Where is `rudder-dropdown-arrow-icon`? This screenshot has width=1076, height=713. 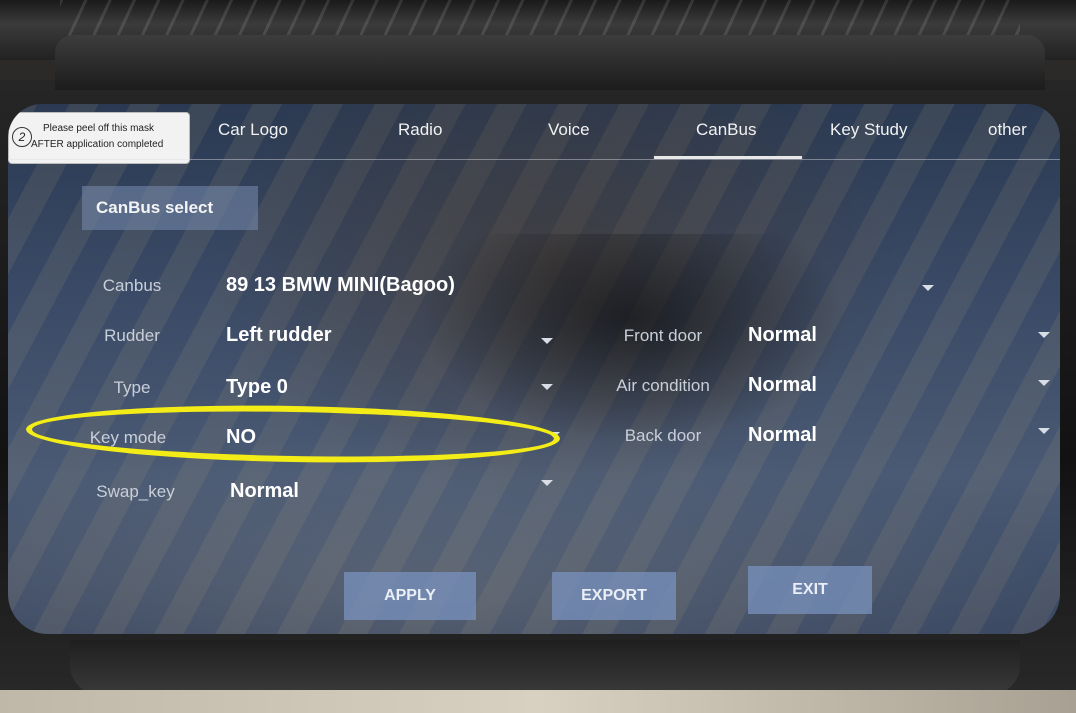 rudder-dropdown-arrow-icon is located at coordinates (547, 341).